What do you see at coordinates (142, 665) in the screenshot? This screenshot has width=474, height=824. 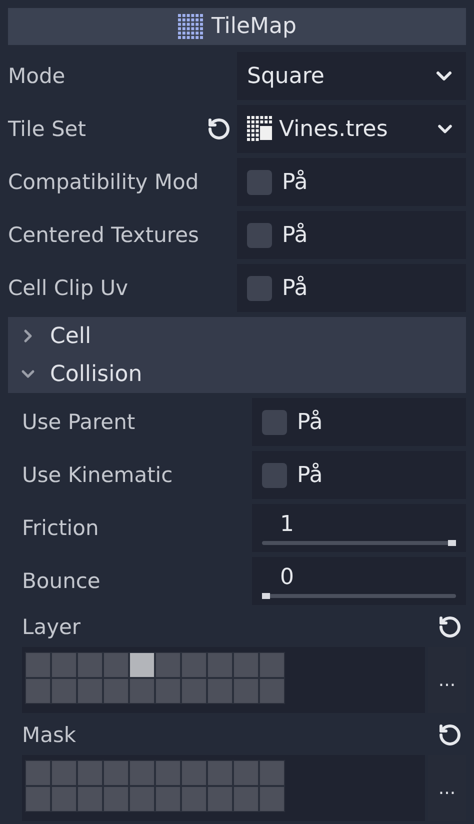 I see `layer-bit` at bounding box center [142, 665].